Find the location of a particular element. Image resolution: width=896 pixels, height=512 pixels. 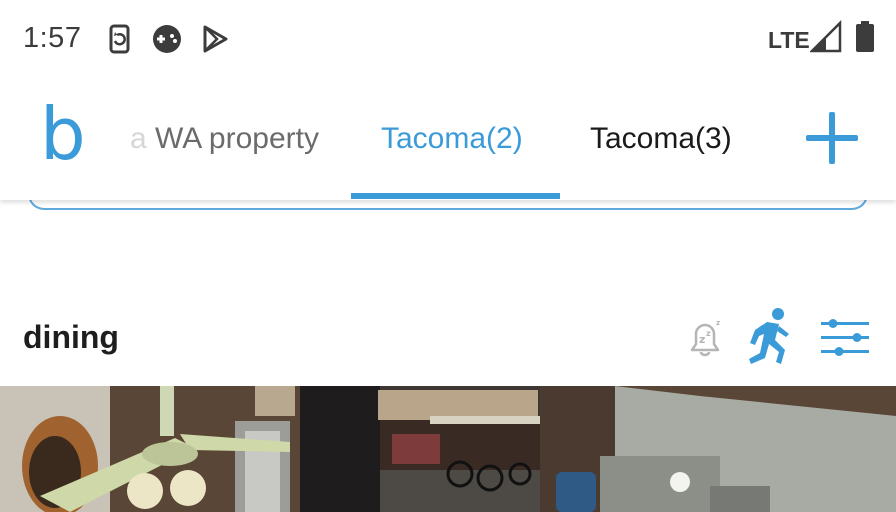

gamepad-icon is located at coordinates (167, 39).